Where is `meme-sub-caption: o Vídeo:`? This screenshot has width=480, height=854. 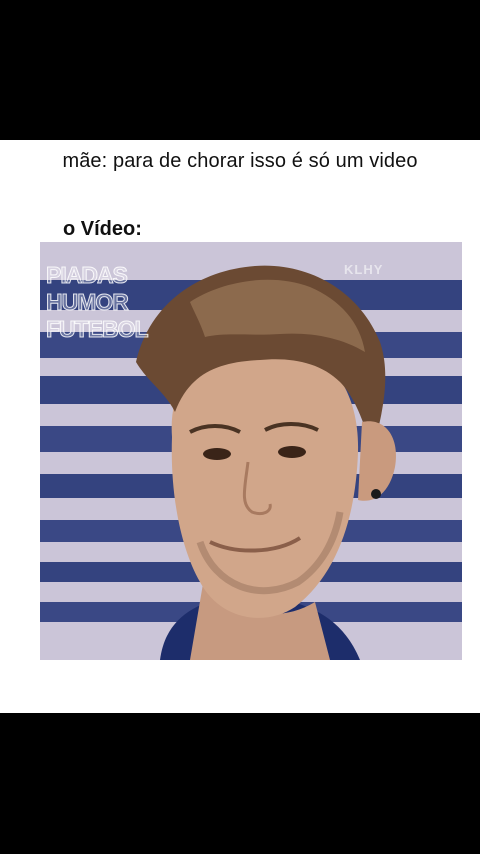
meme-sub-caption: o Vídeo: is located at coordinates (102, 229).